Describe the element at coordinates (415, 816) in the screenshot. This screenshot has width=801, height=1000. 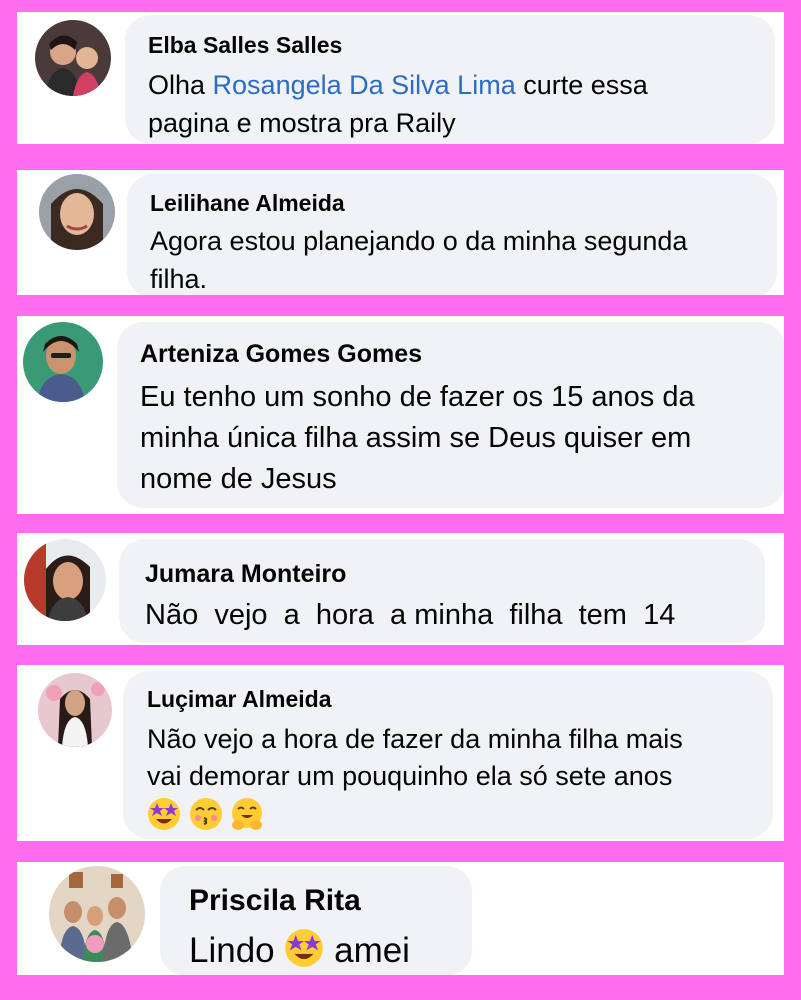
I see `comment-emoji-row` at that location.